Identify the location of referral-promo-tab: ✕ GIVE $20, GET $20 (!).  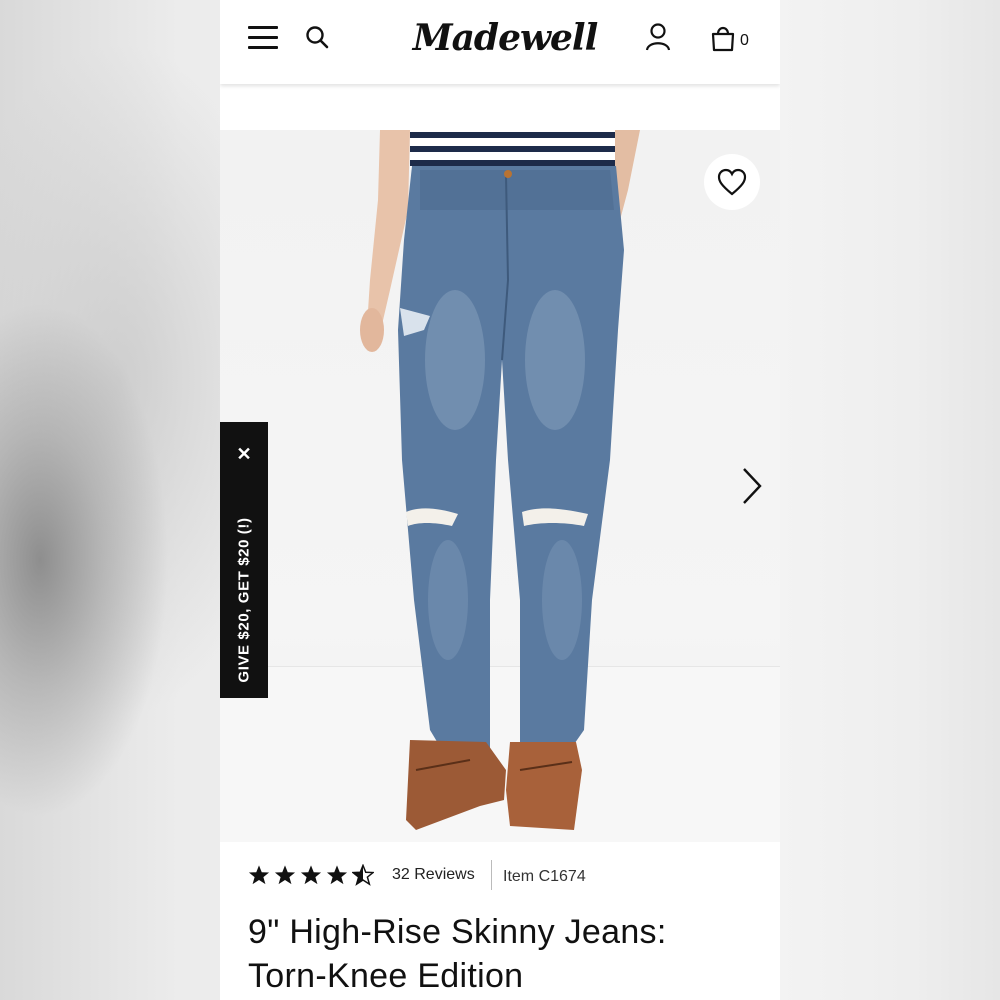
(244, 560).